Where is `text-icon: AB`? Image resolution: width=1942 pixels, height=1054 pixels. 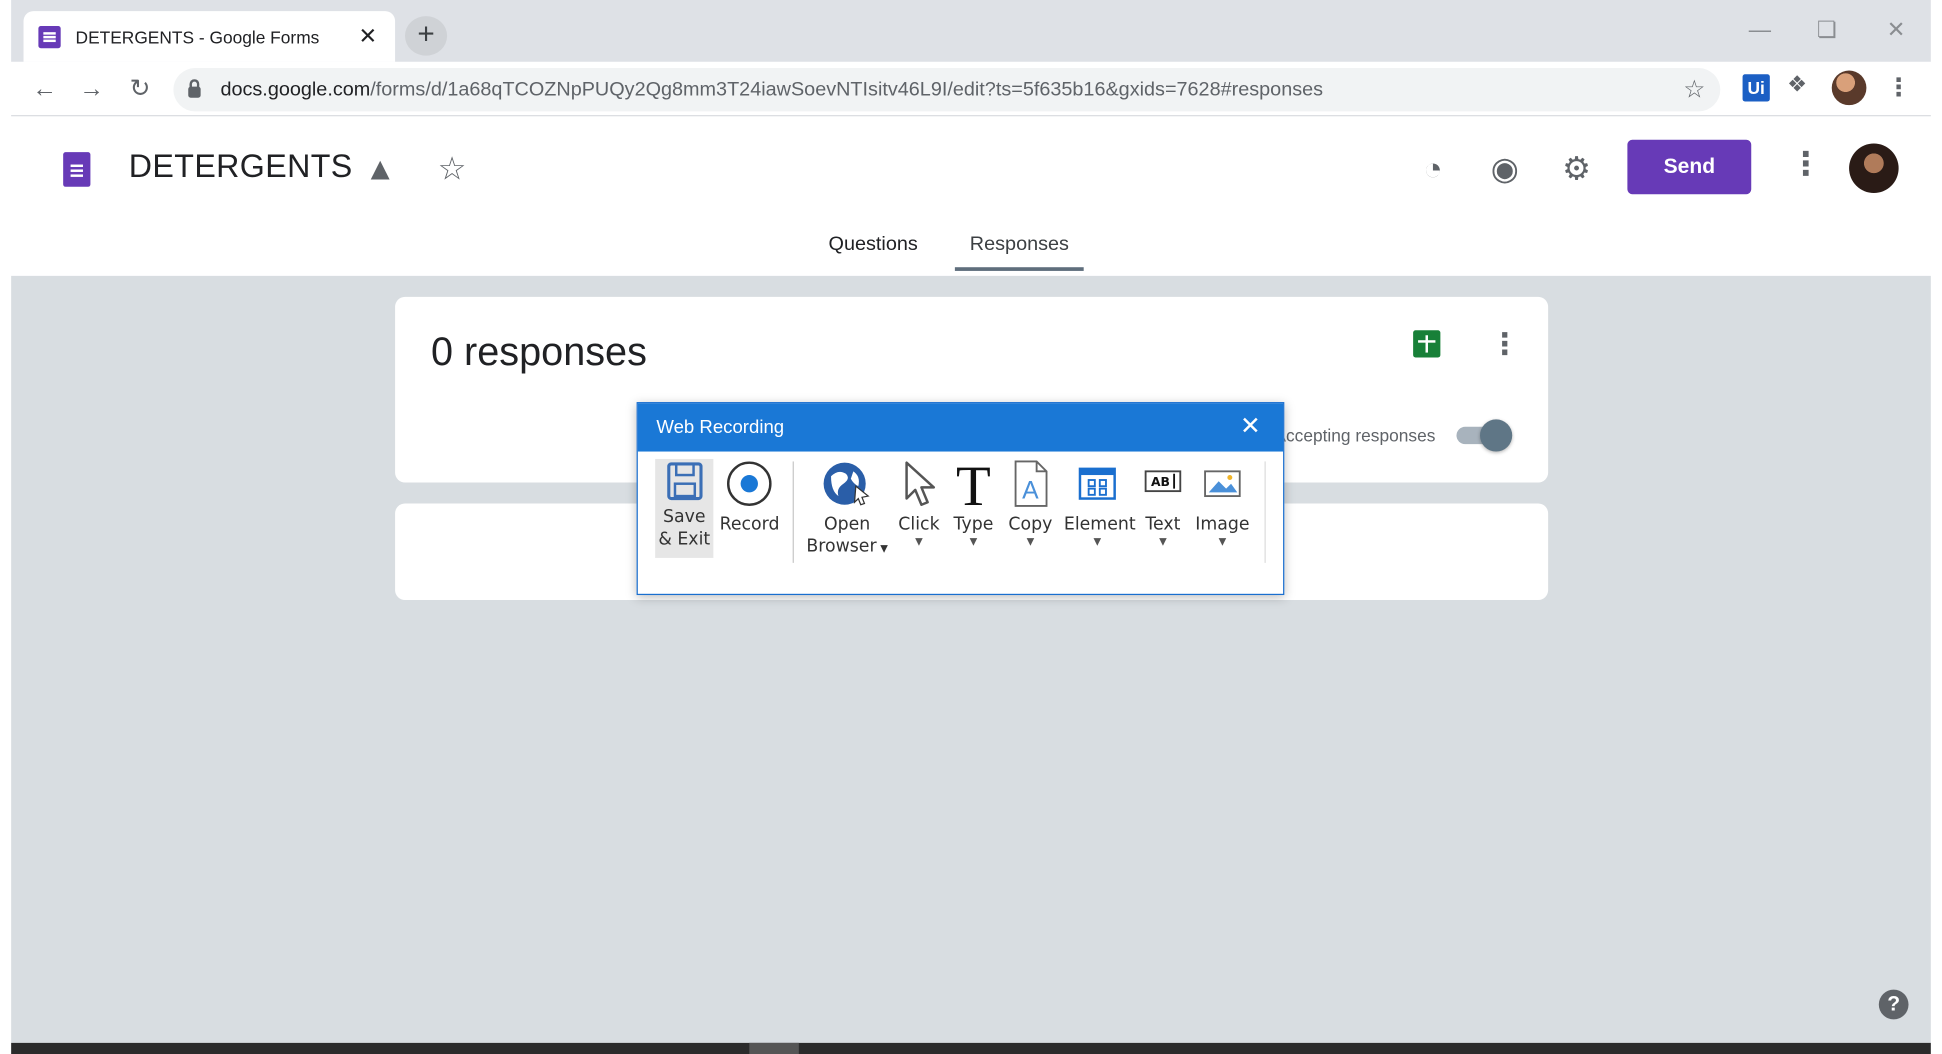
text-icon: AB is located at coordinates (1163, 481).